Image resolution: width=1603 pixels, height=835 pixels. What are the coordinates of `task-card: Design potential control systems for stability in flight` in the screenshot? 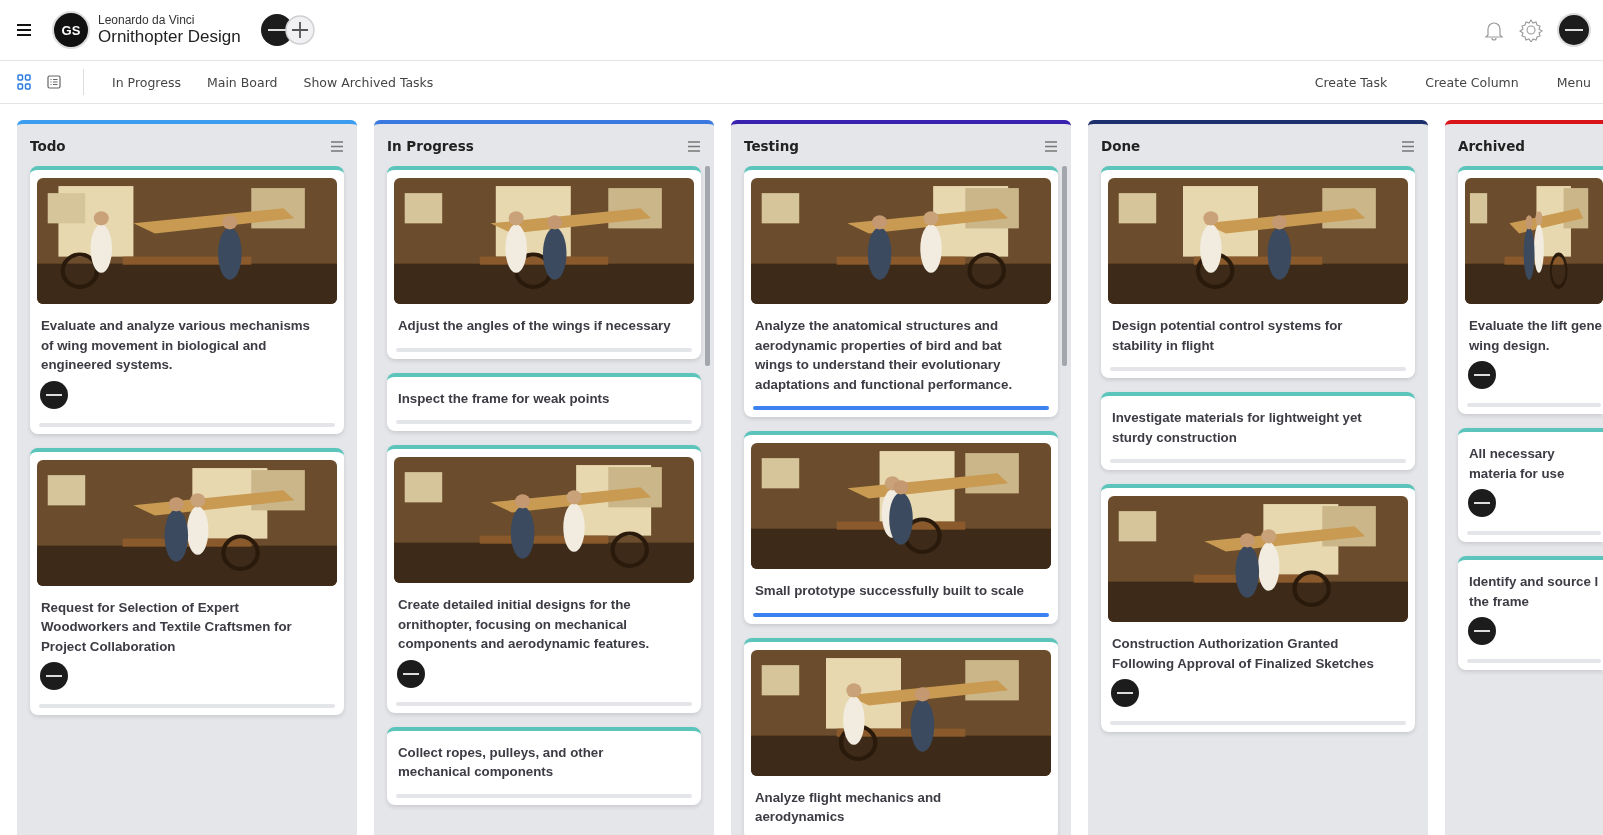 It's located at (1258, 272).